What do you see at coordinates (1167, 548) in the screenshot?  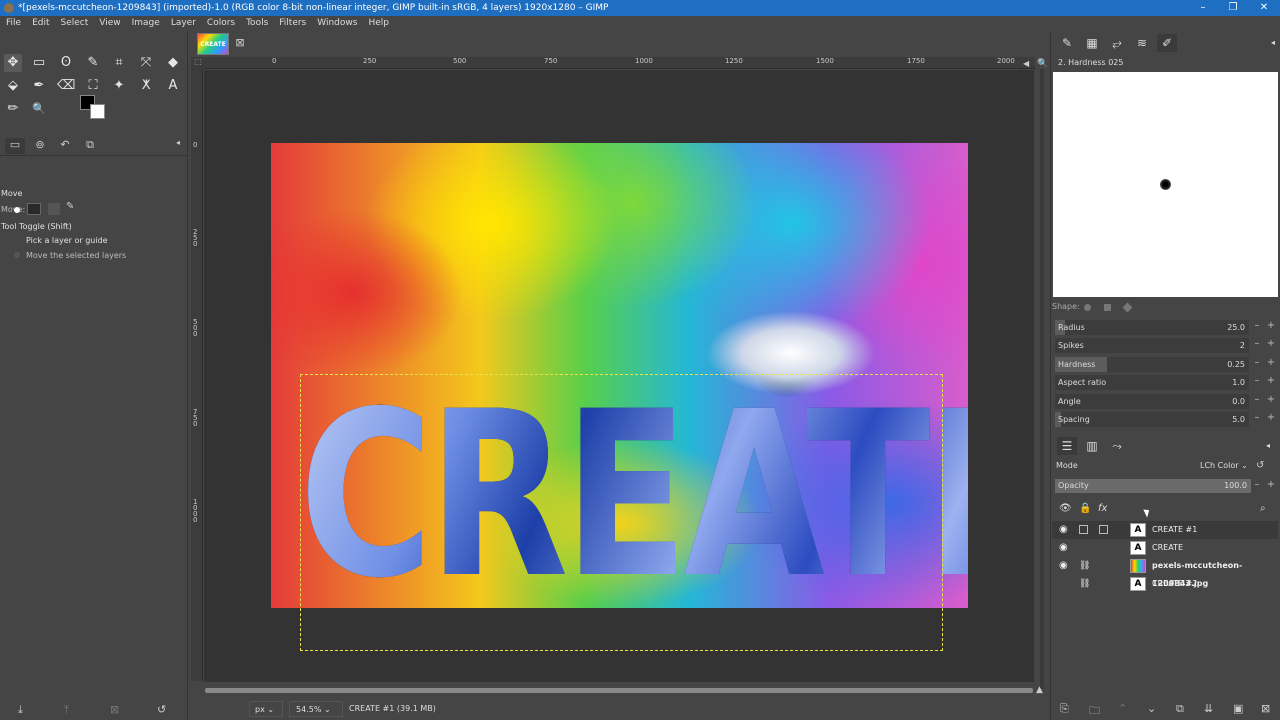 I see `layer-name: CREATE` at bounding box center [1167, 548].